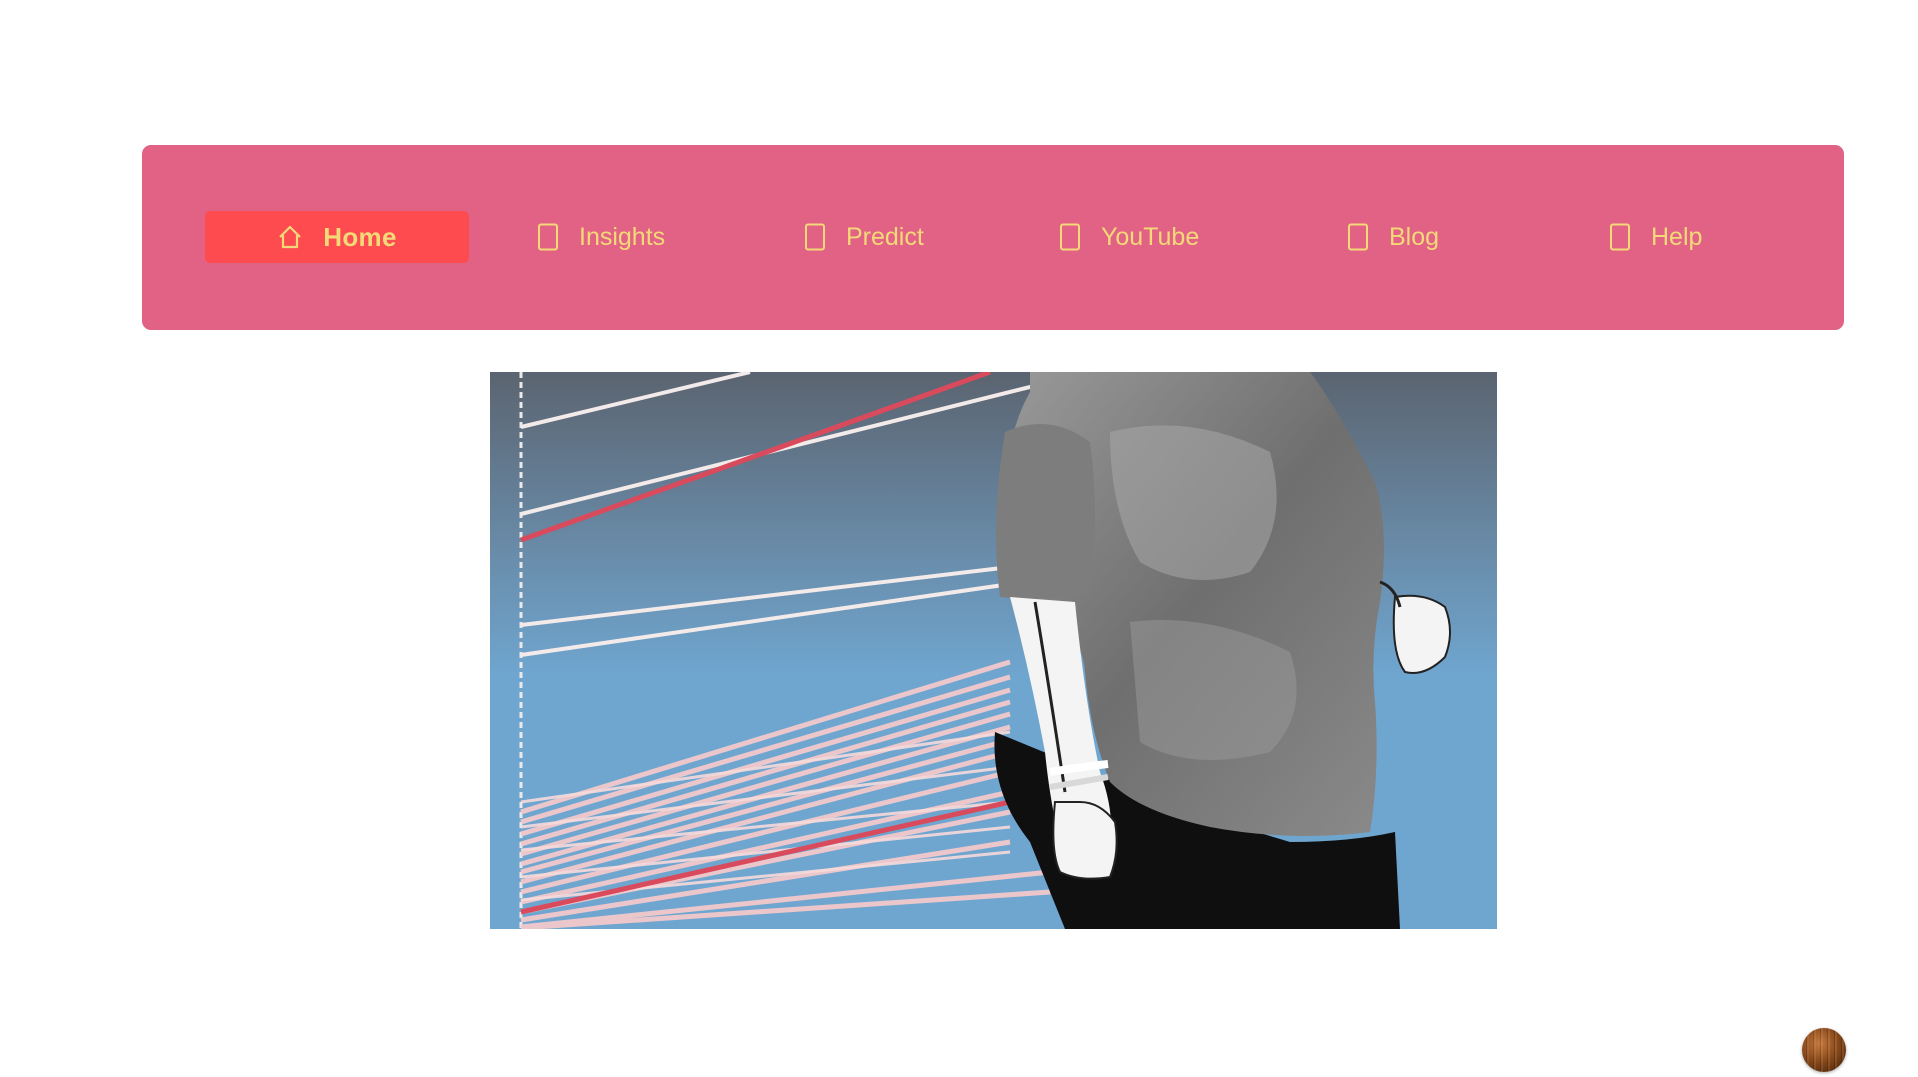 Image resolution: width=1918 pixels, height=1077 pixels. Describe the element at coordinates (360, 236) in the screenshot. I see `nav-item-label: Home` at that location.